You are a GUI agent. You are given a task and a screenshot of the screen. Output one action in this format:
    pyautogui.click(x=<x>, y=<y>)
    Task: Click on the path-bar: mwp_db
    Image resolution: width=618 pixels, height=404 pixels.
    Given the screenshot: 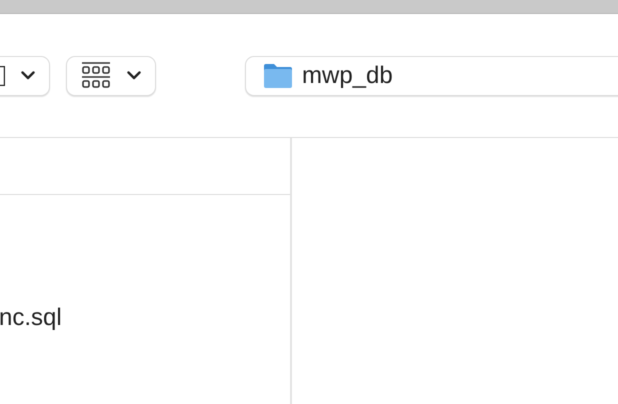 What is the action you would take?
    pyautogui.click(x=431, y=76)
    